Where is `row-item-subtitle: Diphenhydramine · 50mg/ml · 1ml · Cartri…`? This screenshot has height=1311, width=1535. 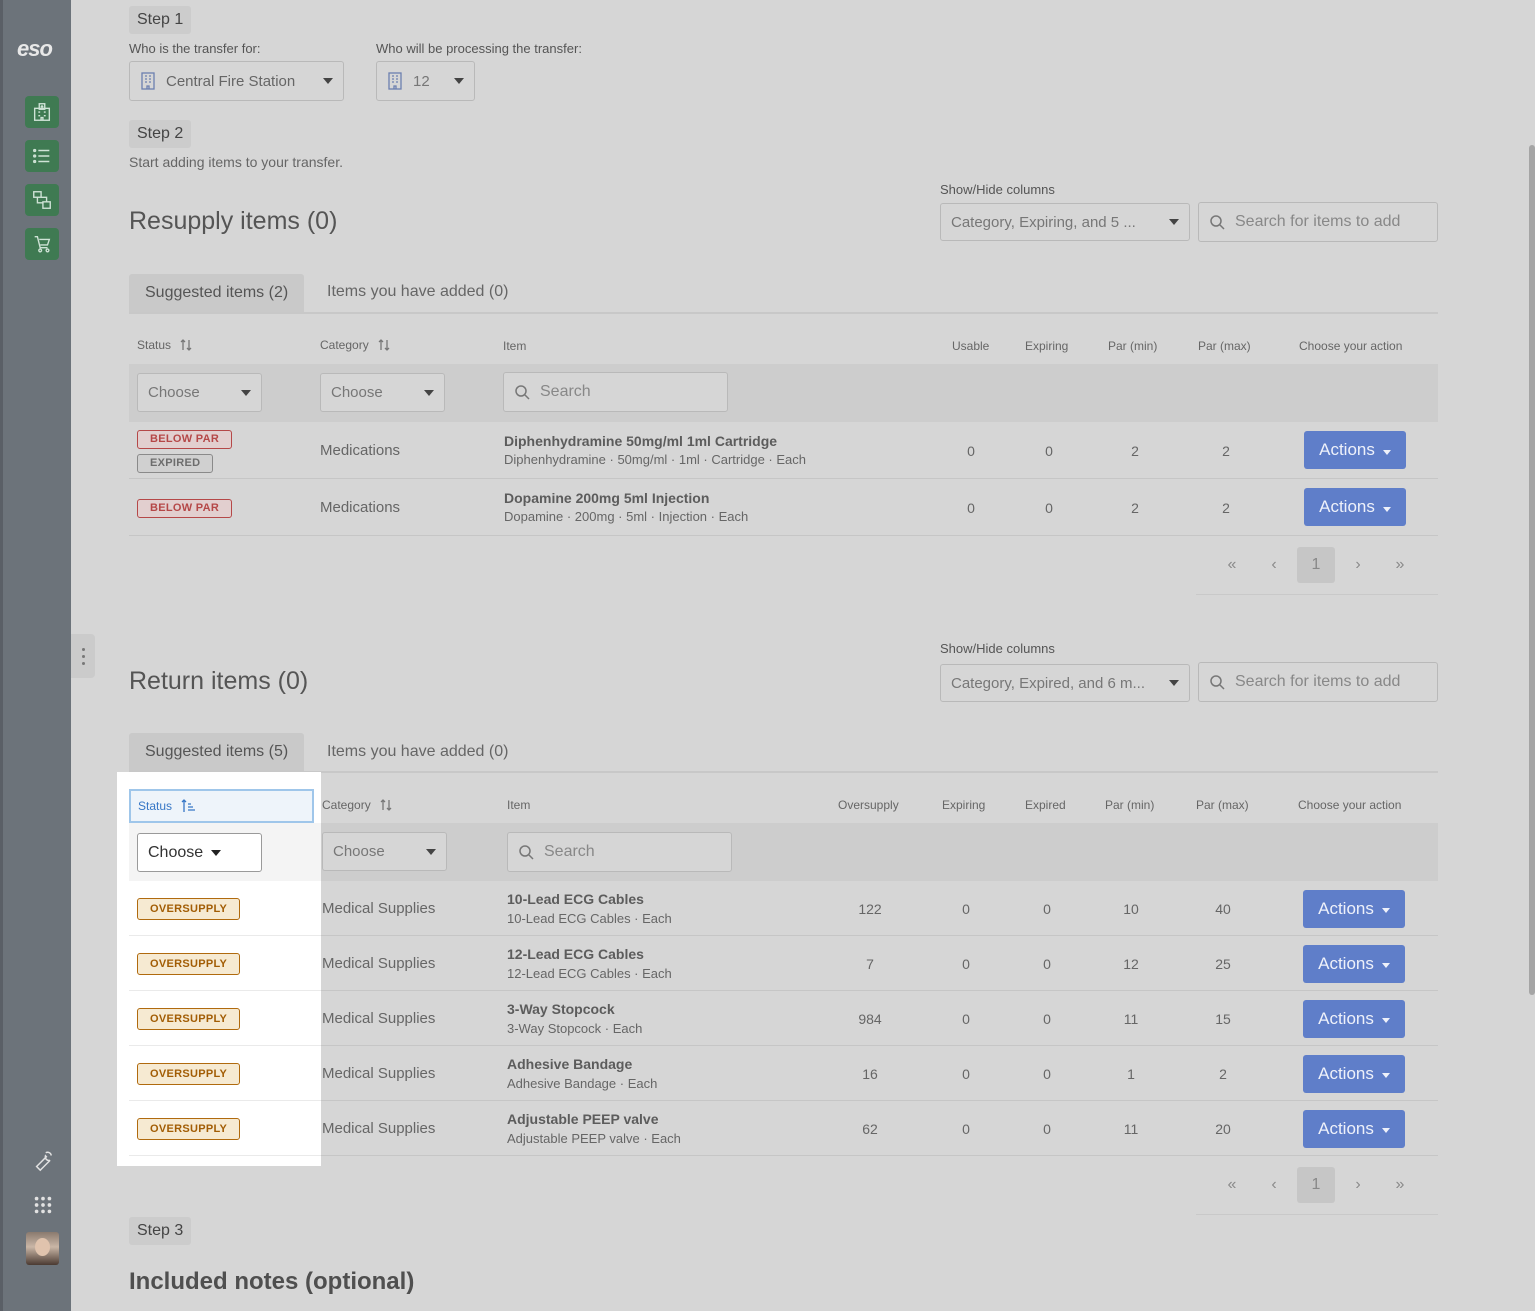
row-item-subtitle: Diphenhydramine · 50mg/ml · 1ml · Cartri… is located at coordinates (655, 459).